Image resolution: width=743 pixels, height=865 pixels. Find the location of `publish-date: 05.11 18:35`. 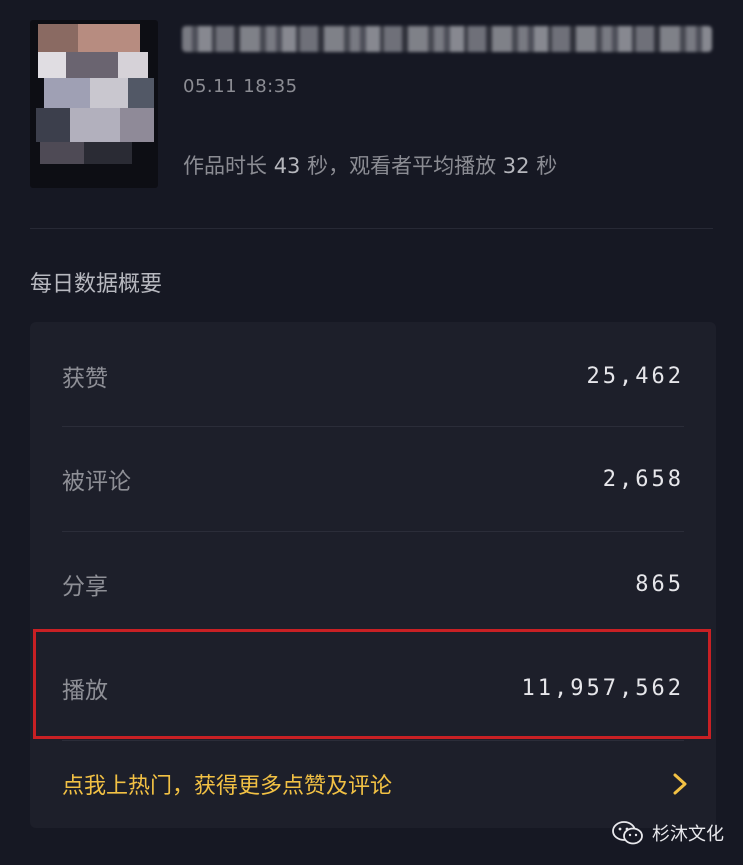

publish-date: 05.11 18:35 is located at coordinates (240, 86).